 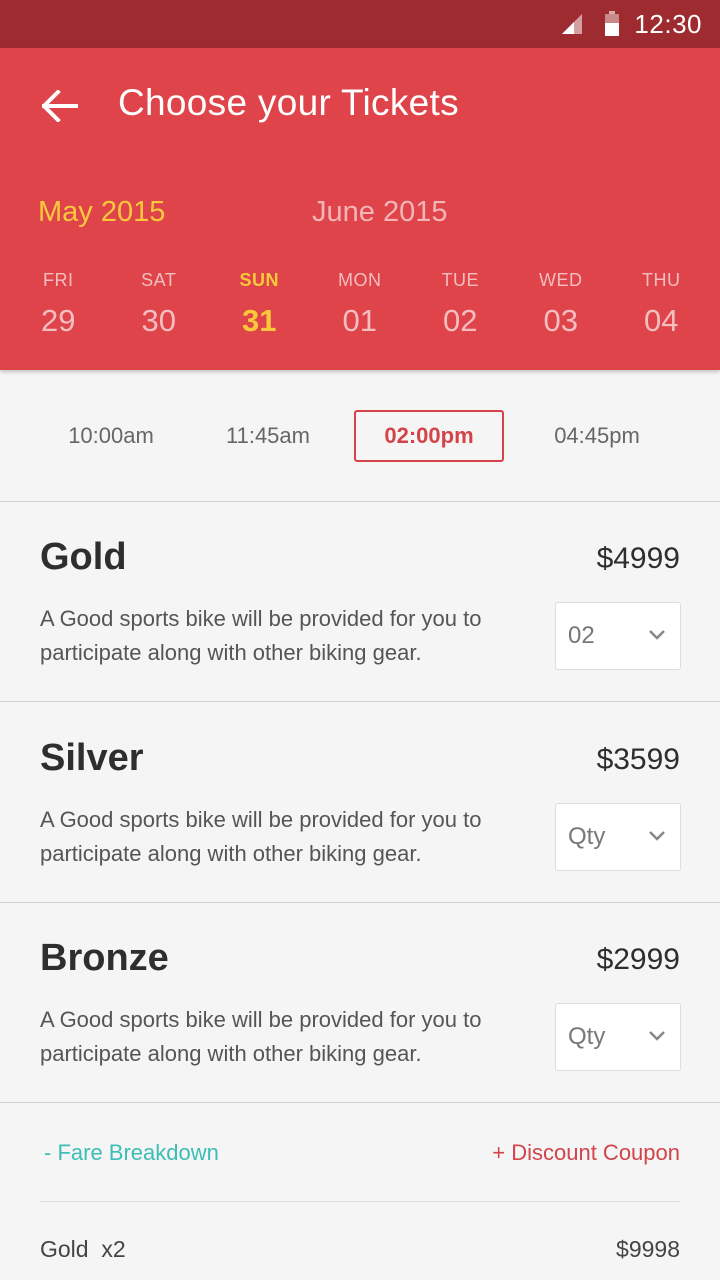 What do you see at coordinates (104, 958) in the screenshot?
I see `ticket-name: Bronze` at bounding box center [104, 958].